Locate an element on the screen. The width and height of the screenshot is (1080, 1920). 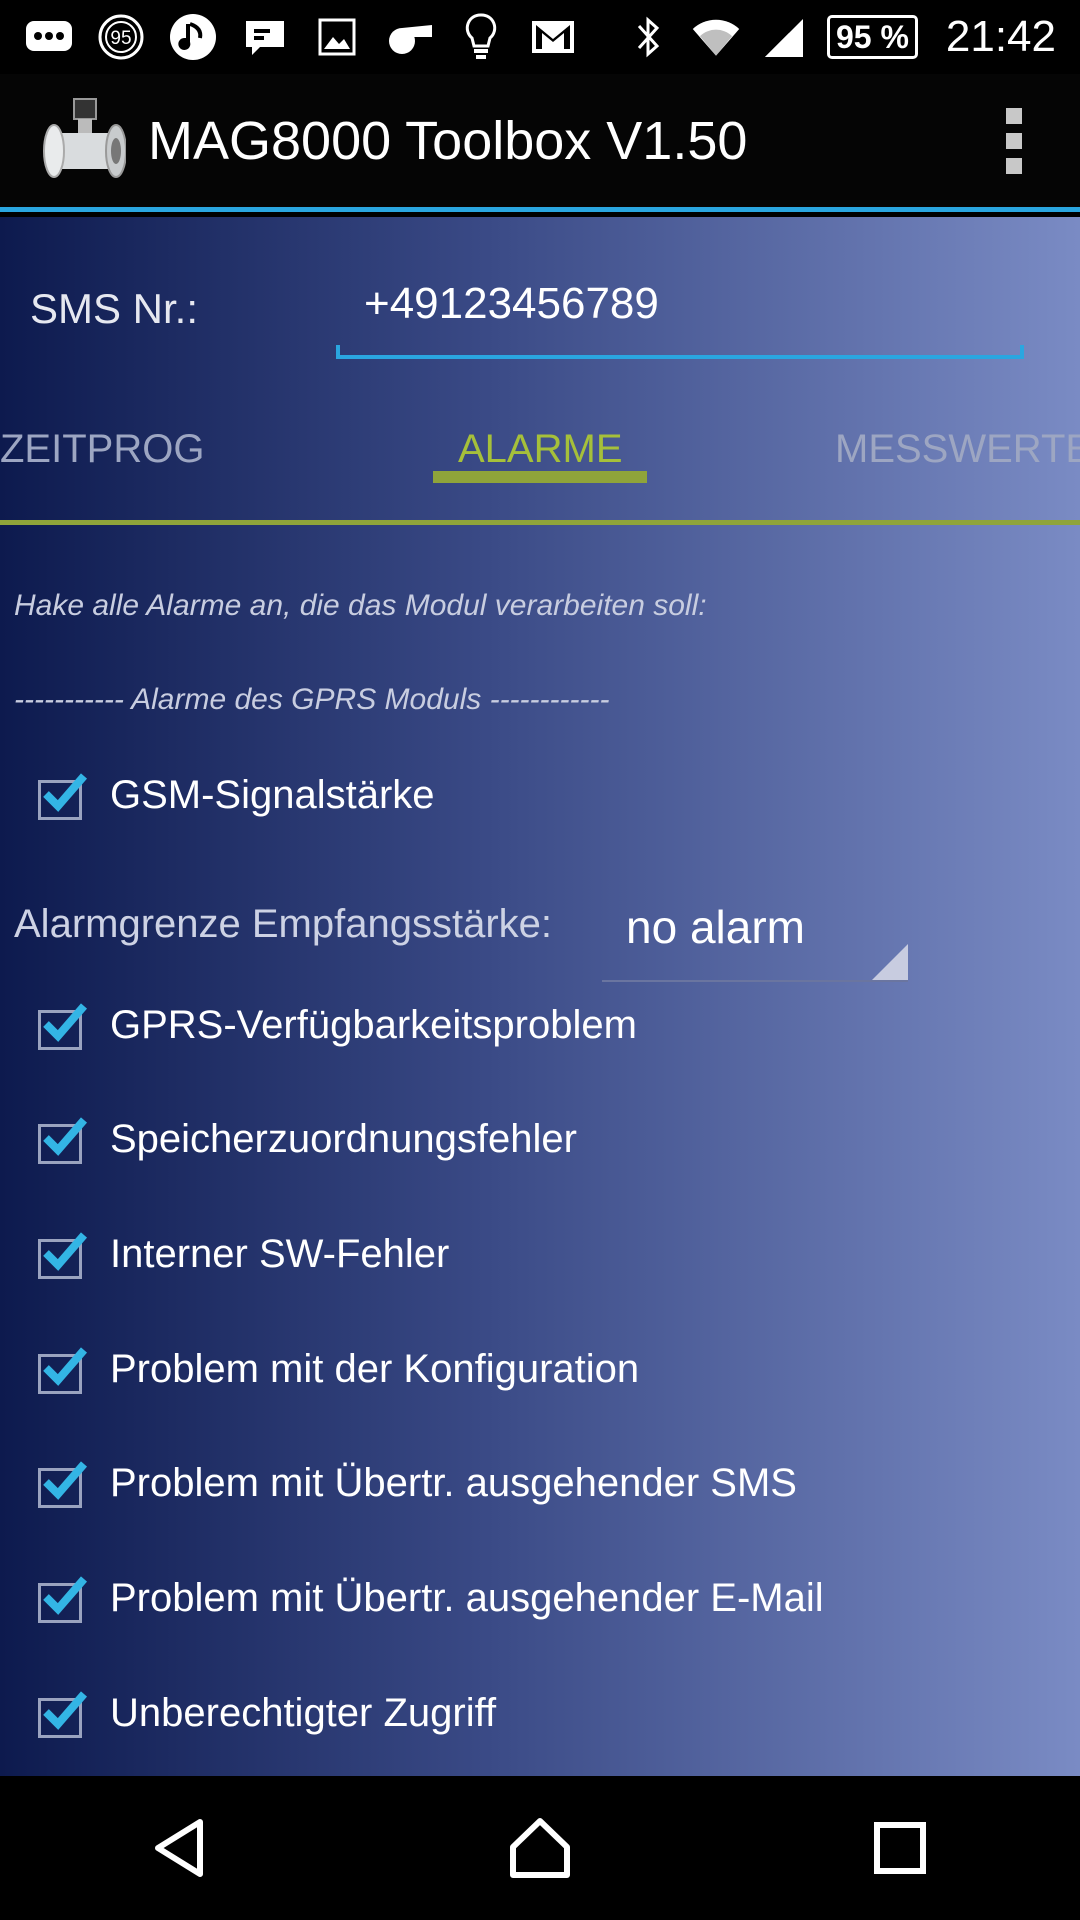
tab-alarme: ALARME is located at coordinates (540, 449).